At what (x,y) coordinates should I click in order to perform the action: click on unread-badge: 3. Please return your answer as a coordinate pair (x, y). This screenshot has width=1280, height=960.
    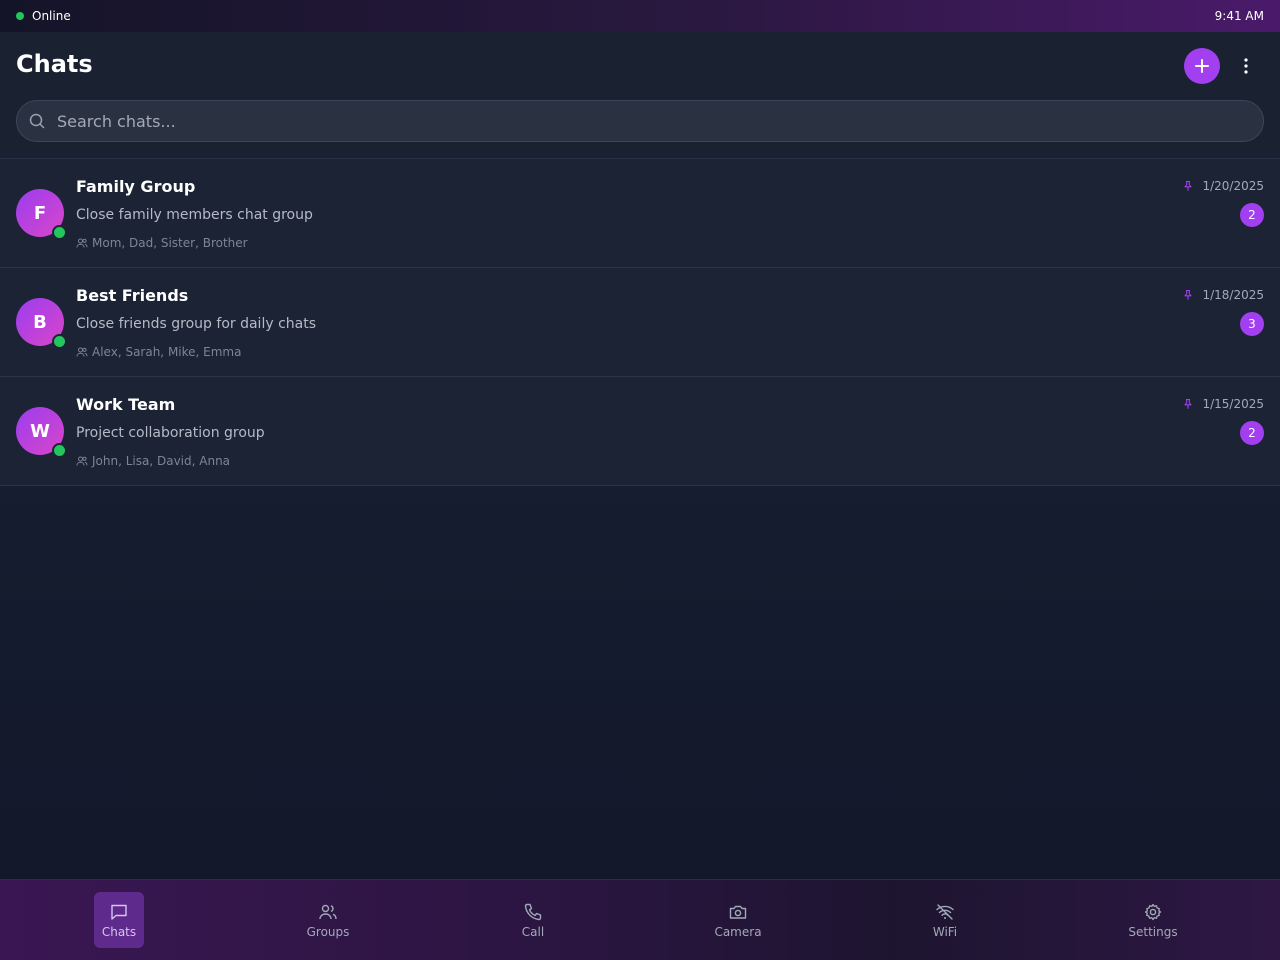
    Looking at the image, I should click on (1252, 324).